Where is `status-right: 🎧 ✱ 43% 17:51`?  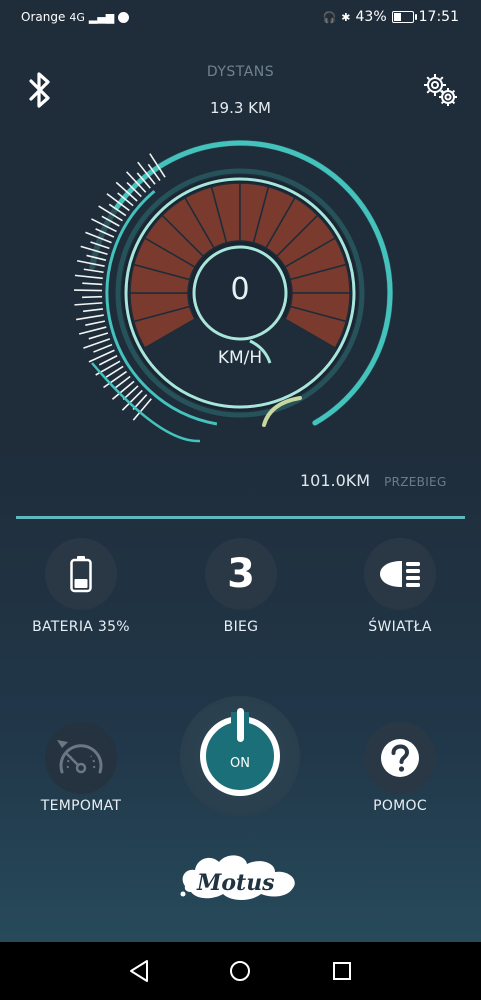
status-right: 🎧 ✱ 43% 17:51 is located at coordinates (391, 17).